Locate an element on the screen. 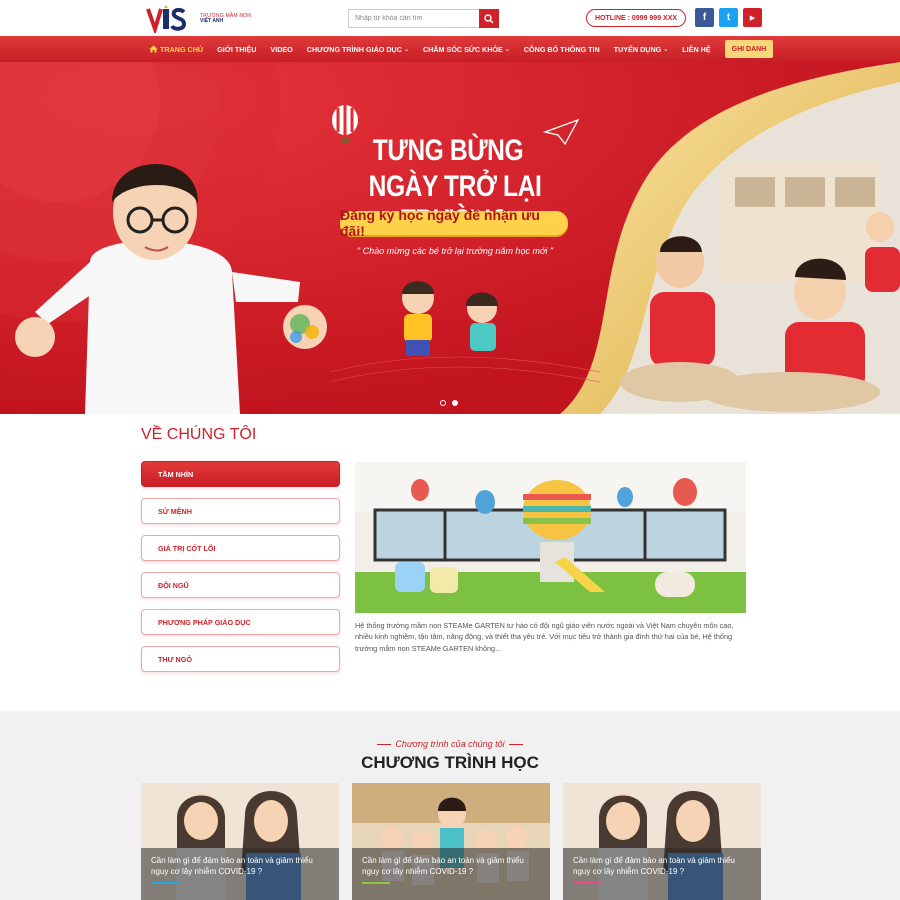  nav-item-programs: CHƯƠNG TRÌNH GIÁO DỤC ⌄ is located at coordinates (358, 49).